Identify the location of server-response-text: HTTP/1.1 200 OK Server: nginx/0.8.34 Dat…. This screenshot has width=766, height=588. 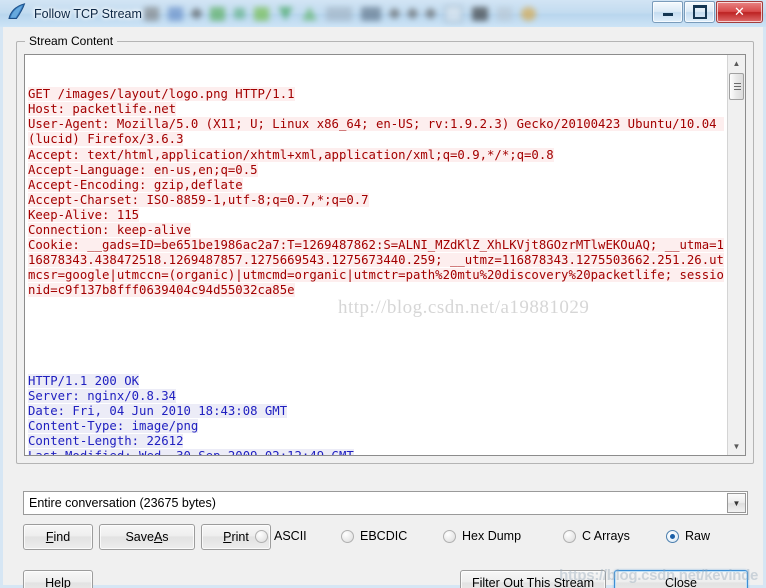
(191, 414).